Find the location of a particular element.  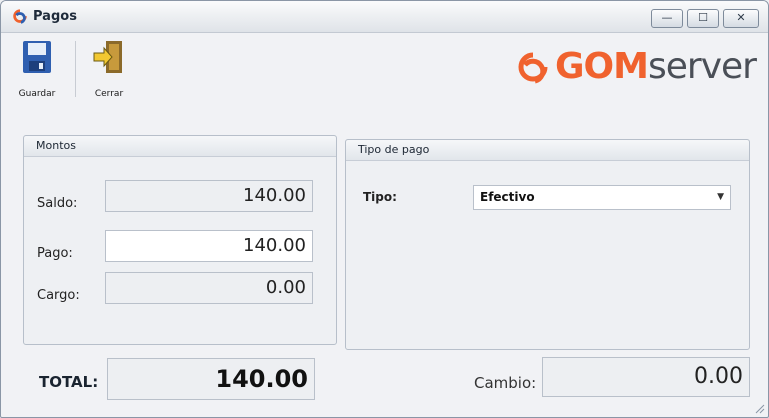

exit-door-icon is located at coordinates (107, 57).